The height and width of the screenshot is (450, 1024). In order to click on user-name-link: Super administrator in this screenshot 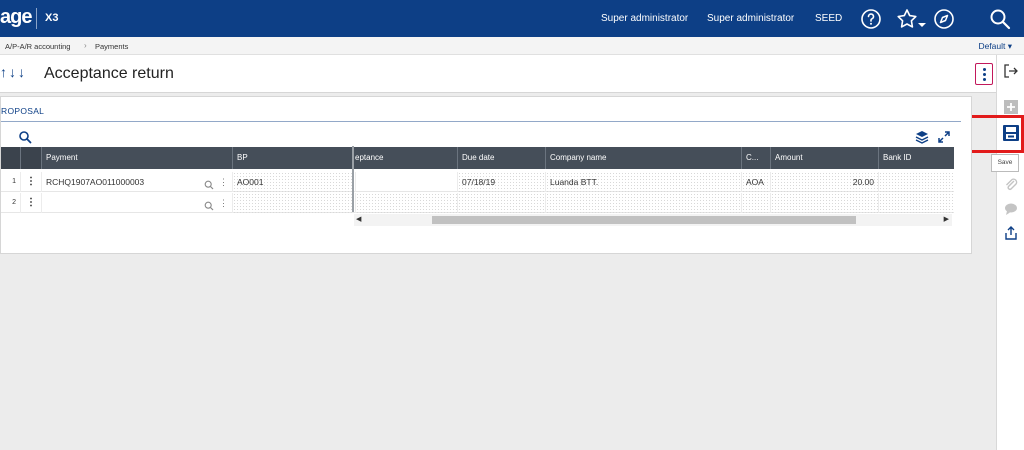, I will do `click(750, 18)`.